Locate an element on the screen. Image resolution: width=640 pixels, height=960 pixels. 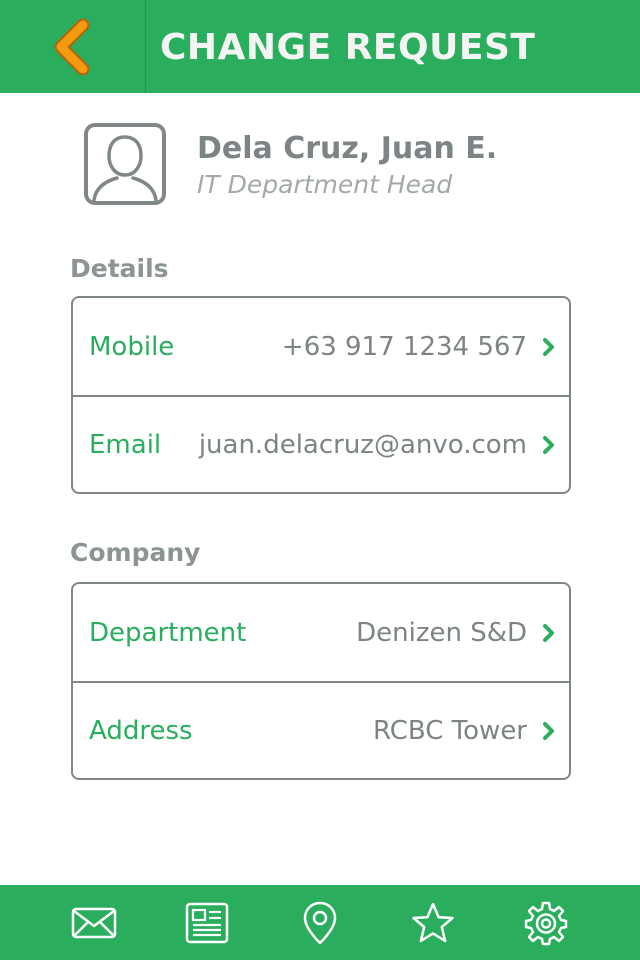
row-label: Mobile is located at coordinates (132, 346).